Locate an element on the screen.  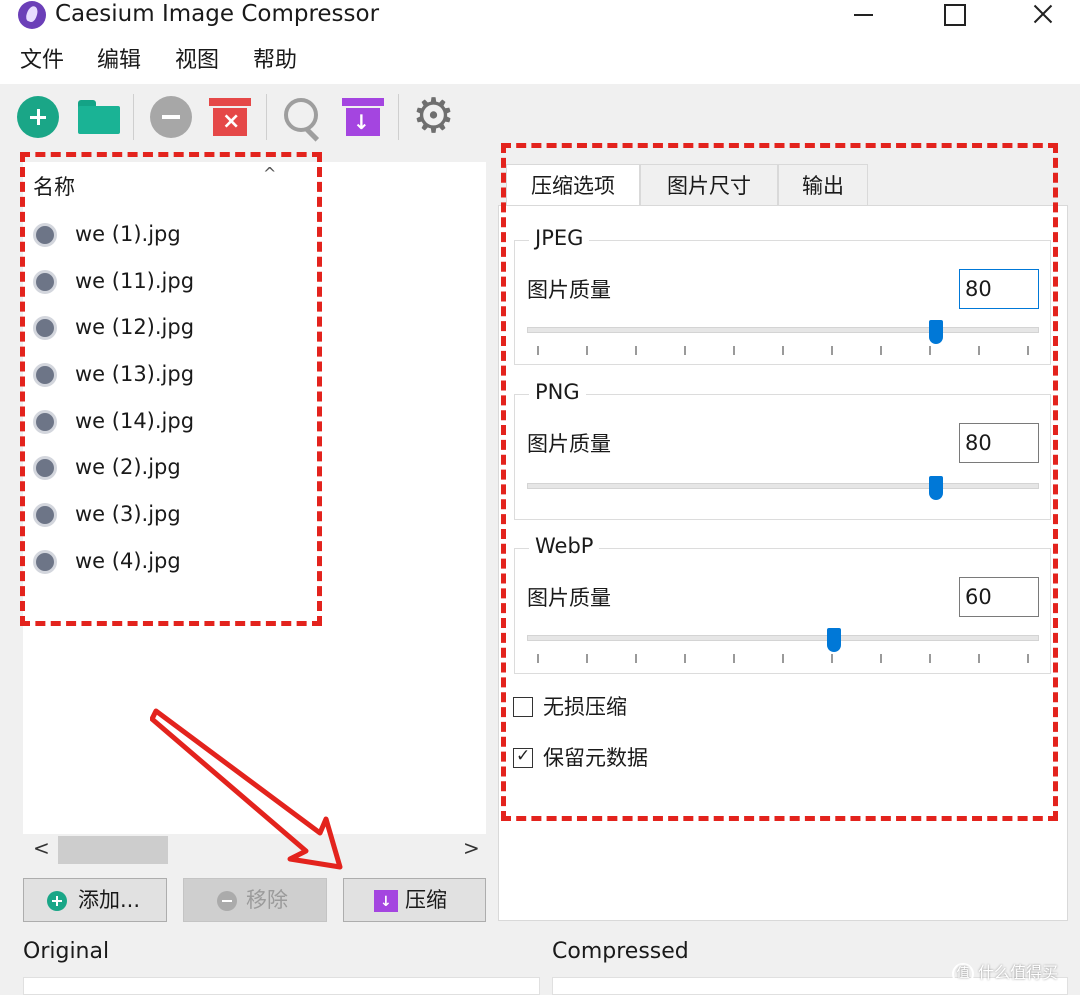
compress-icon is located at coordinates (386, 902).